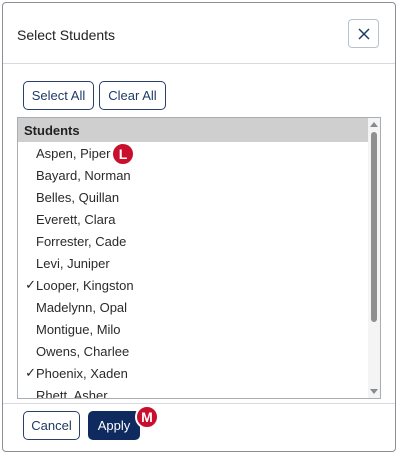 The height and width of the screenshot is (456, 400). I want to click on list-item-label: Montigue, Milo, so click(78, 329).